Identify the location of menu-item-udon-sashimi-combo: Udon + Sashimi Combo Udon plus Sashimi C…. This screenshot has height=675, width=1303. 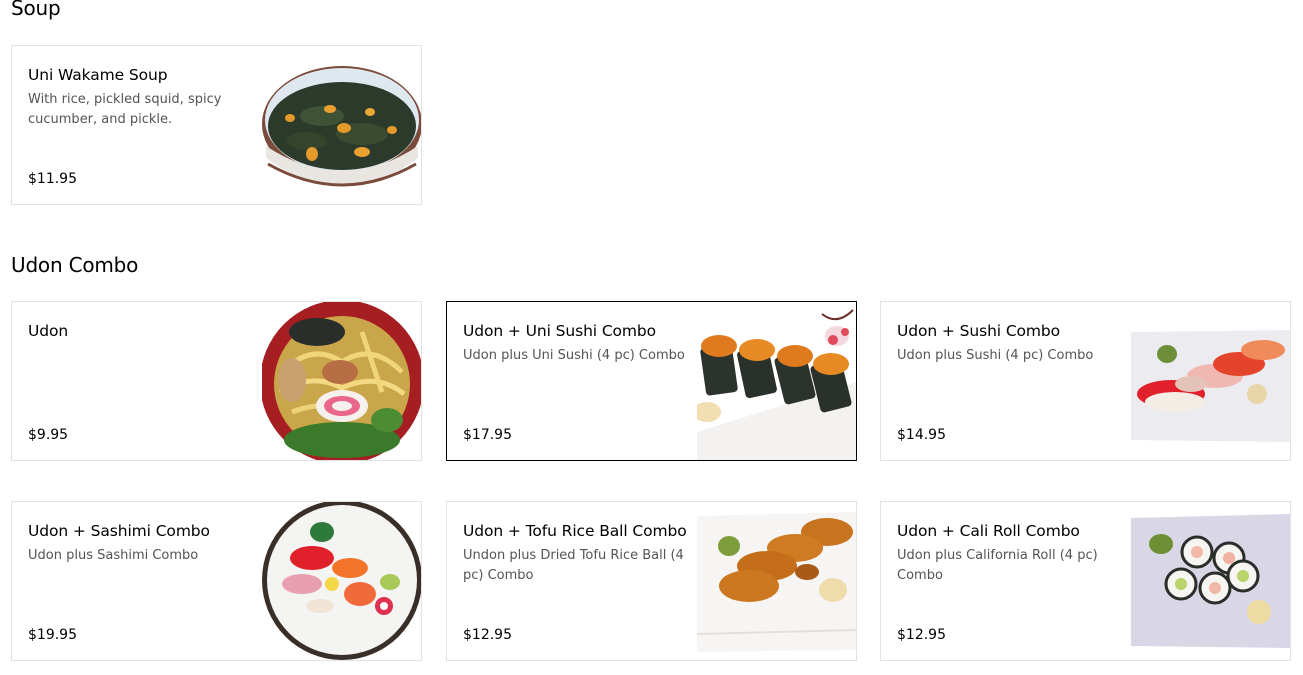
(216, 581).